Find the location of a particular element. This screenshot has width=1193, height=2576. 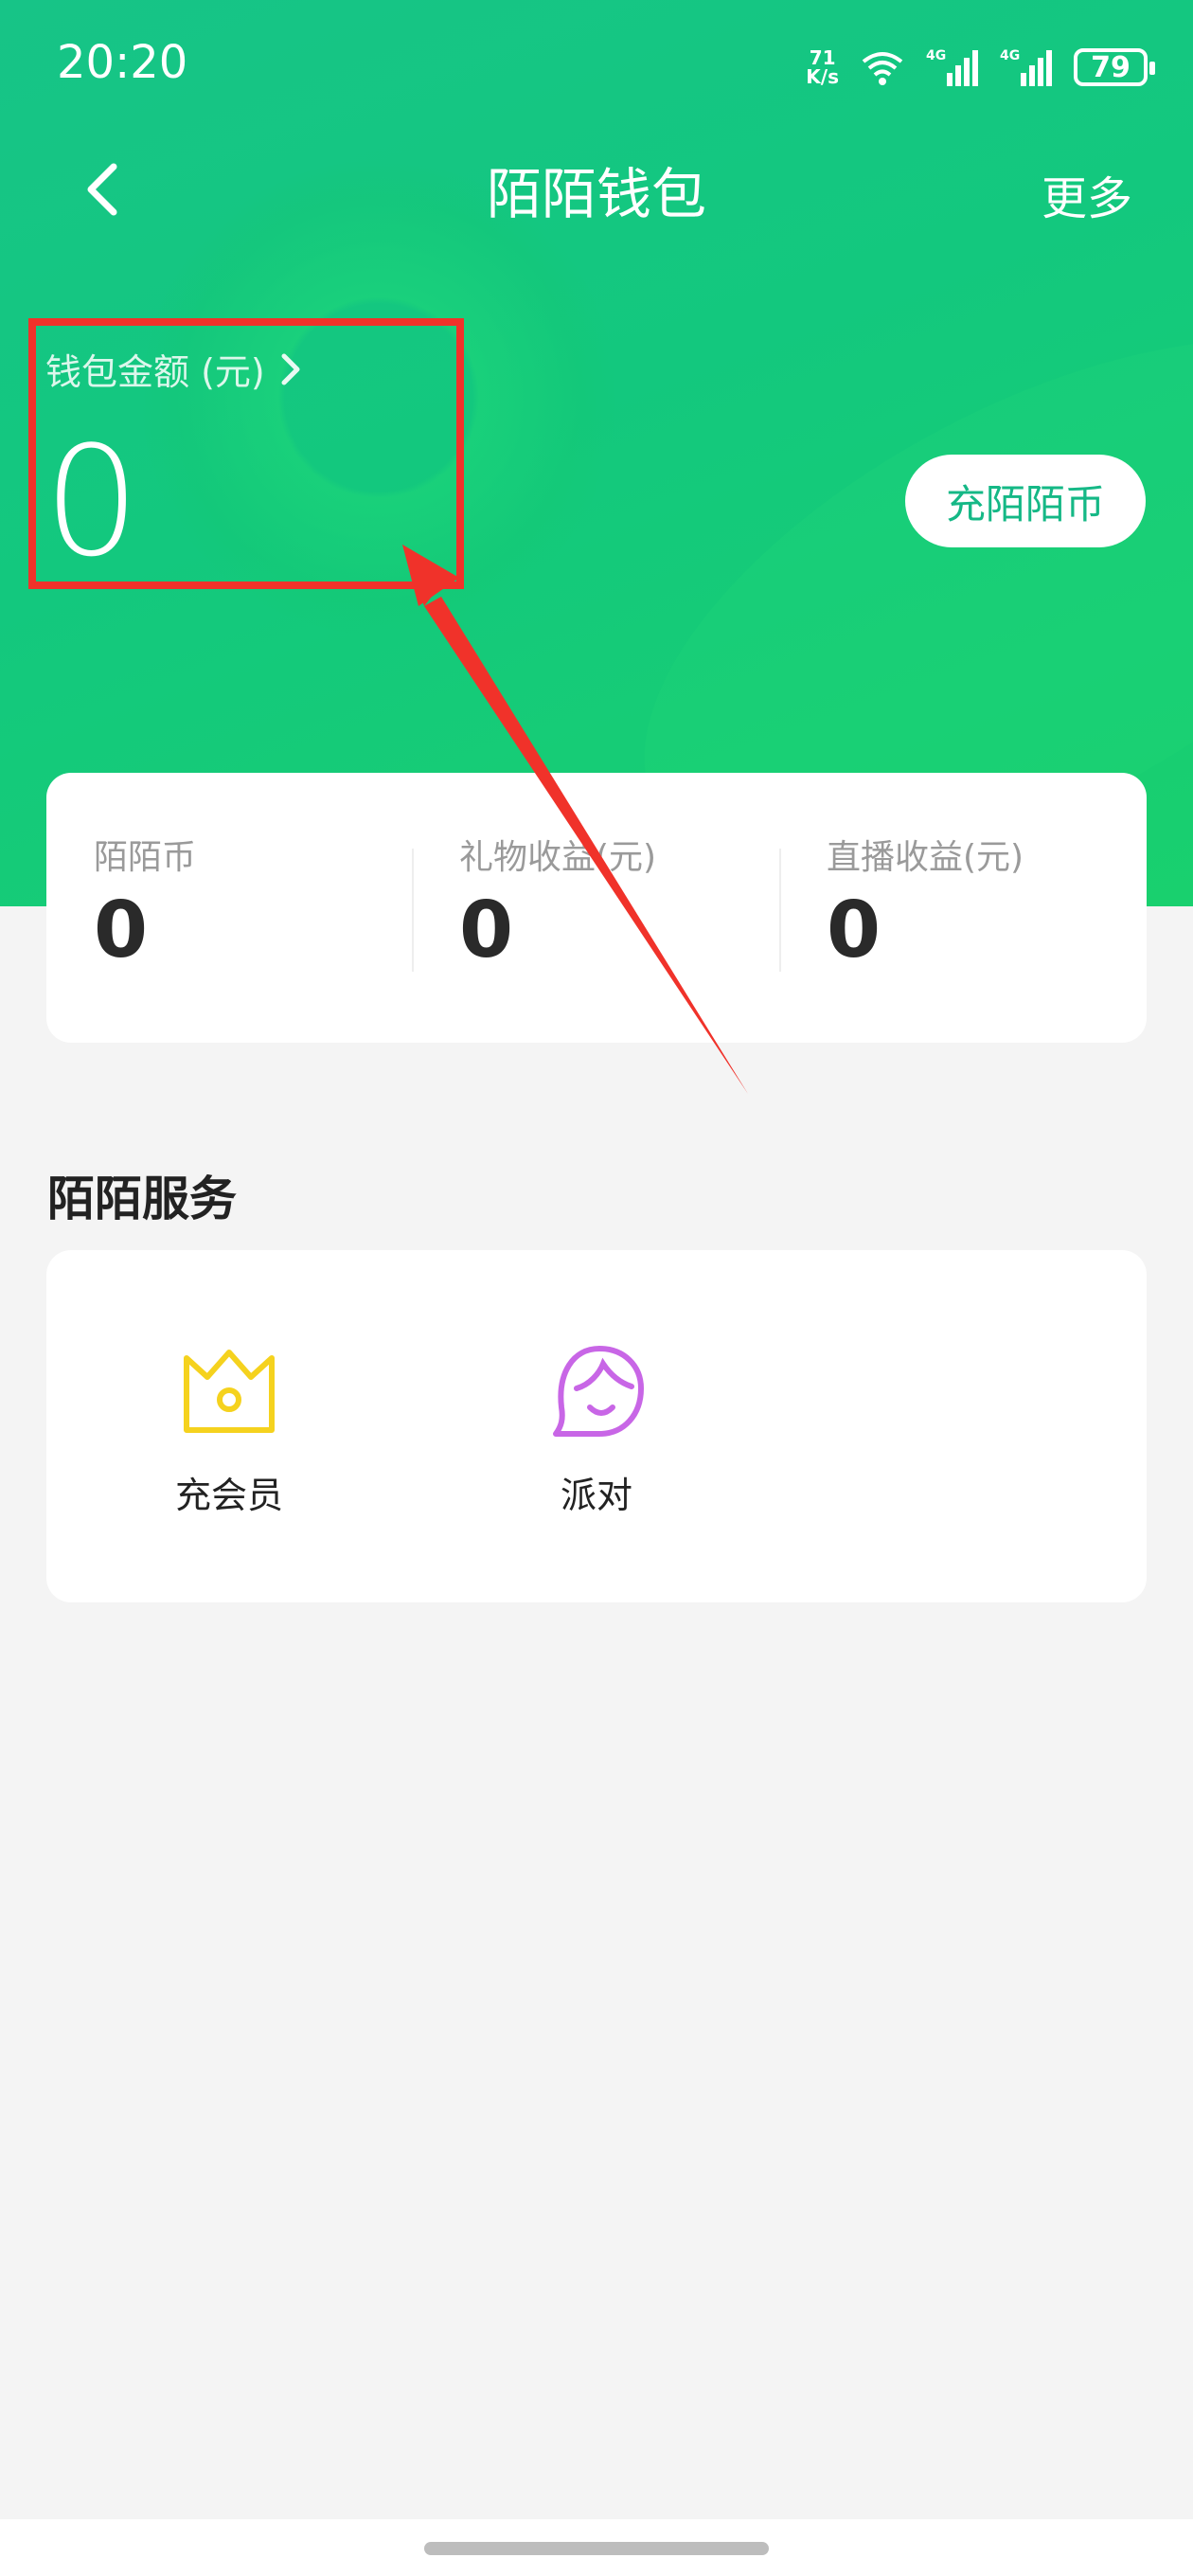

signal-4g-icon: 4G is located at coordinates (952, 67).